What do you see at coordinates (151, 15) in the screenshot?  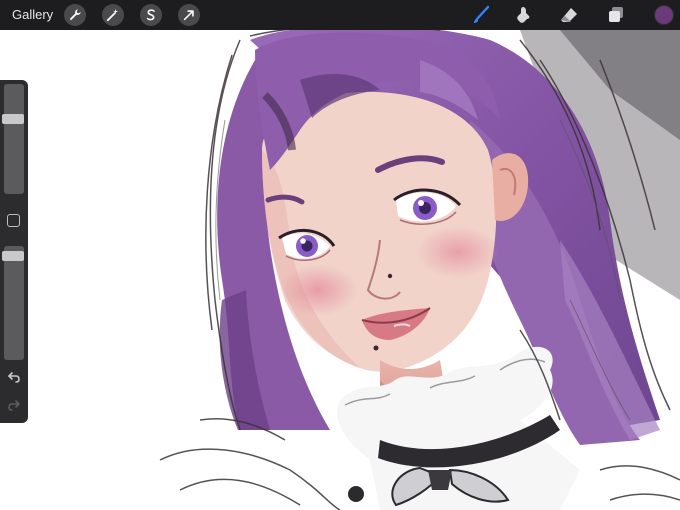 I see `selection-s-icon` at bounding box center [151, 15].